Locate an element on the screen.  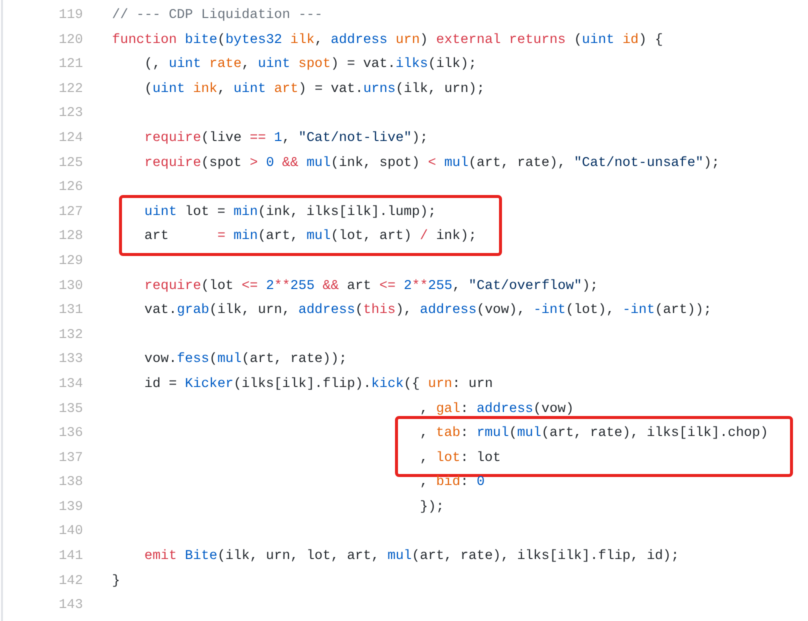
code-line: art = min(art, mul(lot, art) / ink); is located at coordinates (310, 236).